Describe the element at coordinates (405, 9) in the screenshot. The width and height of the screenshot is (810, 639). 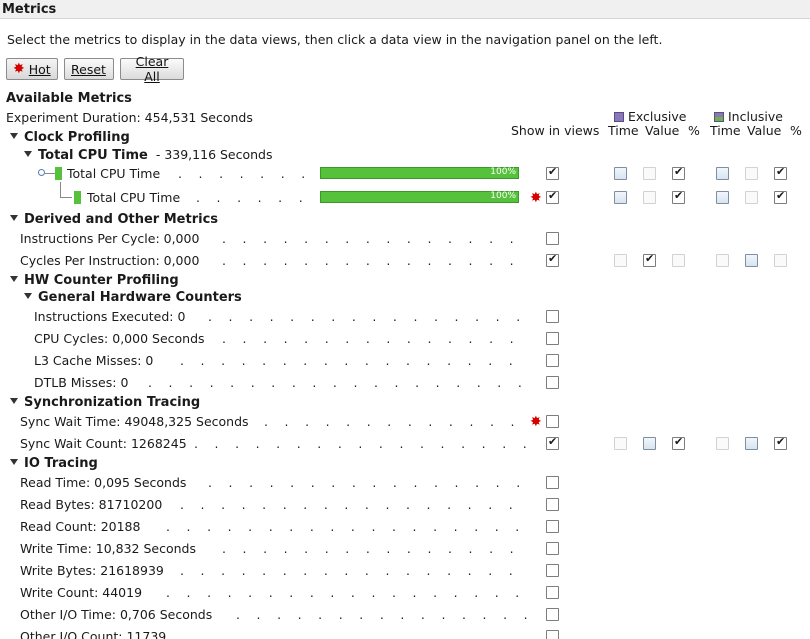
I see `panel-title: Metrics` at that location.